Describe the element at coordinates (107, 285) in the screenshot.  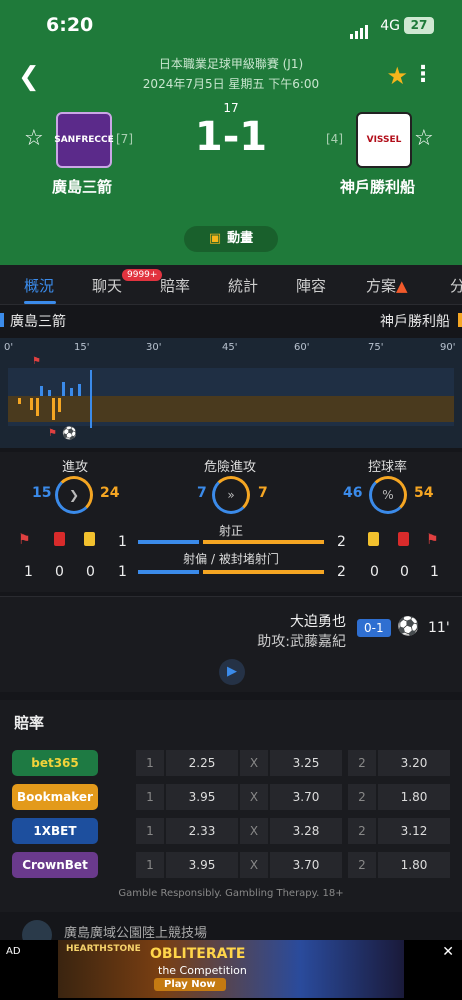
I see `tab-chat: 聊天` at that location.